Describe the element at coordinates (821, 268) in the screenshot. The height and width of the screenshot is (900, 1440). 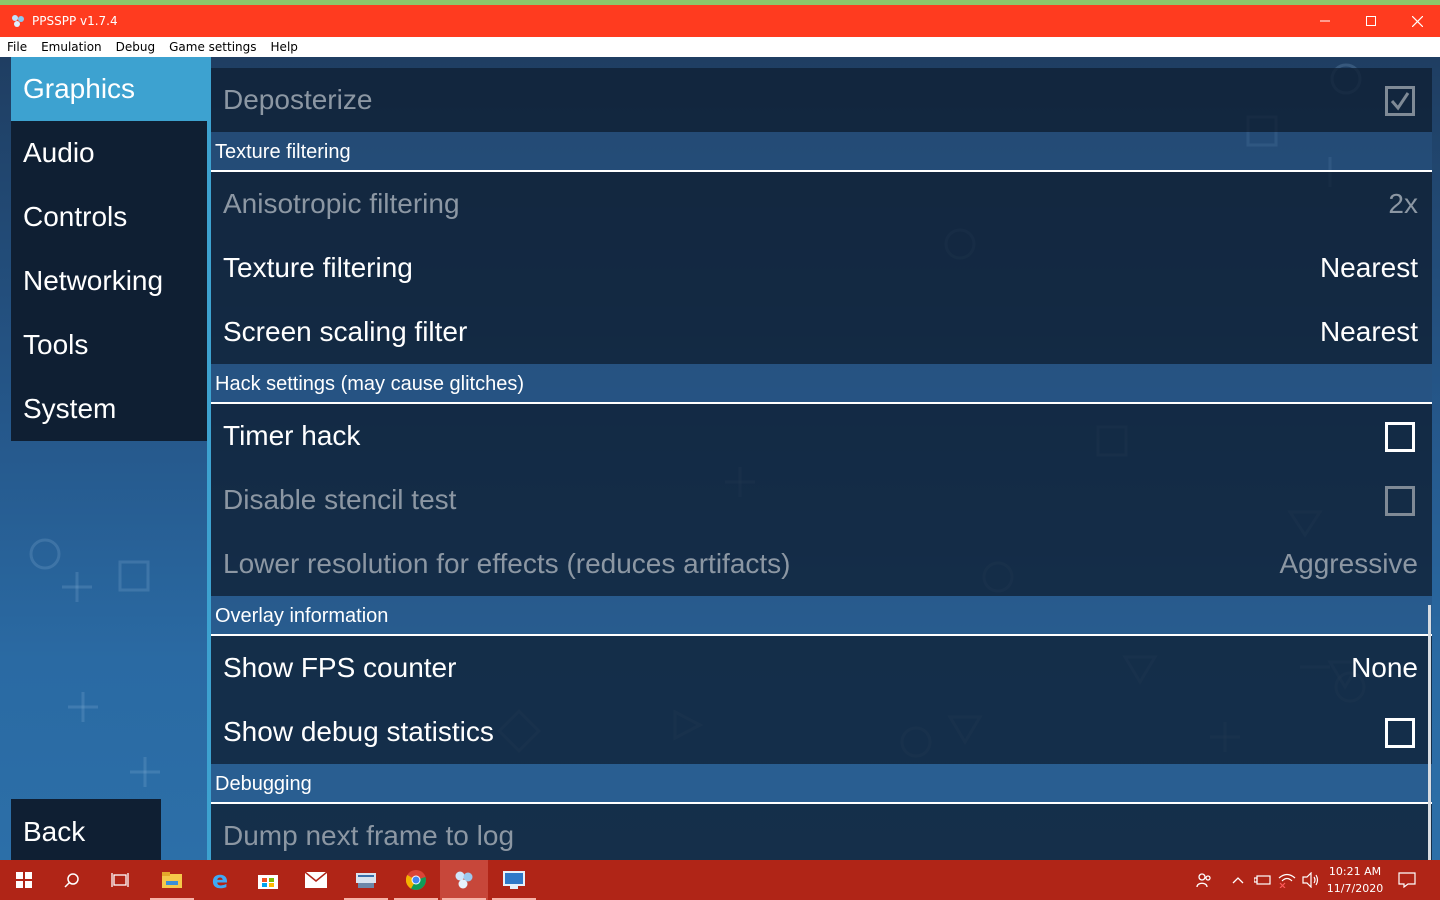
I see `setting-texture-filtering: Texture filtering Nearest` at that location.